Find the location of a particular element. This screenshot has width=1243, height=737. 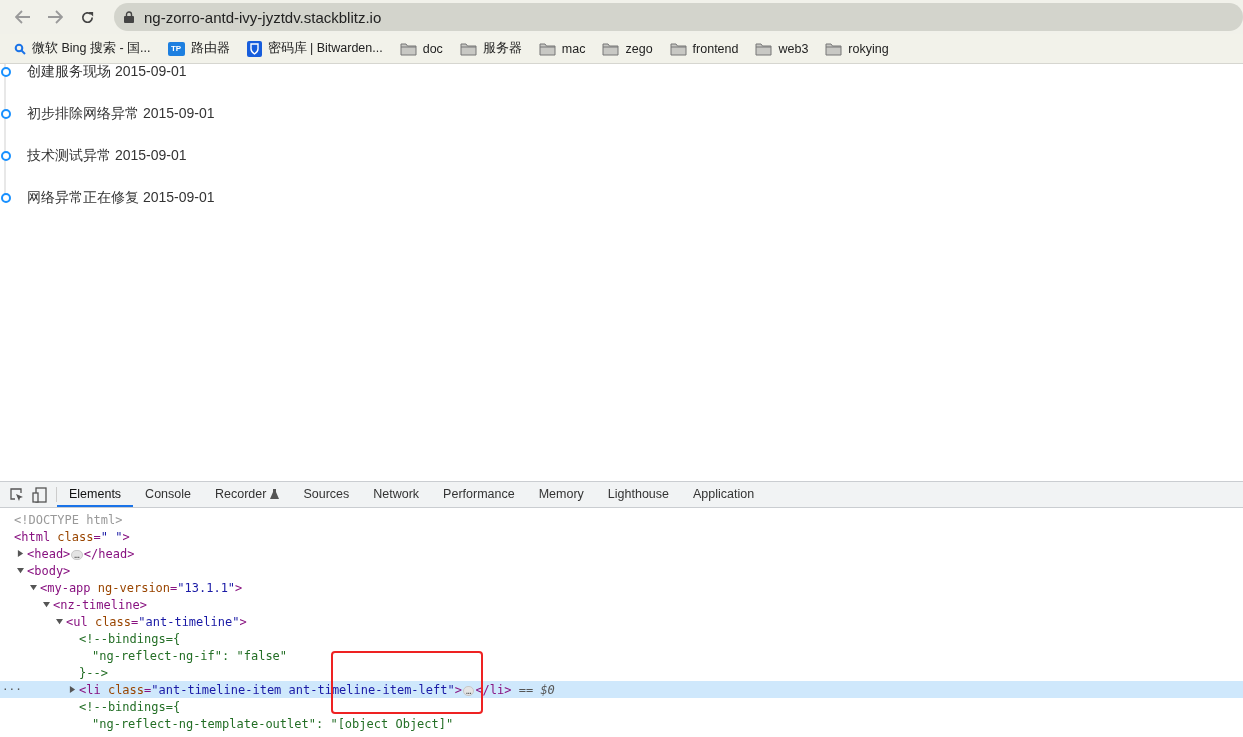

dom-node-row: <html class=" "> is located at coordinates (621, 536).